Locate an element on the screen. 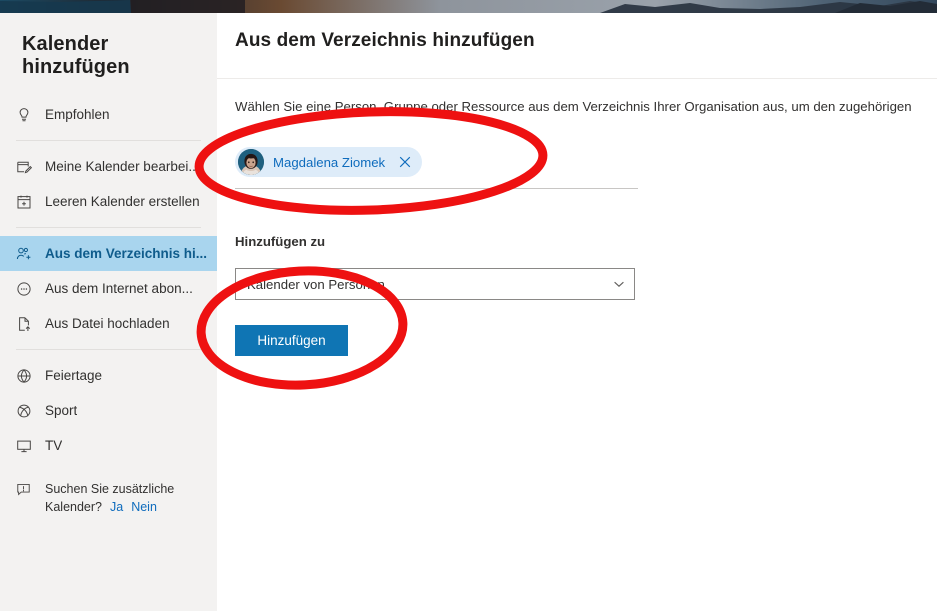 This screenshot has height=611, width=937. people-add-icon is located at coordinates (28, 254).